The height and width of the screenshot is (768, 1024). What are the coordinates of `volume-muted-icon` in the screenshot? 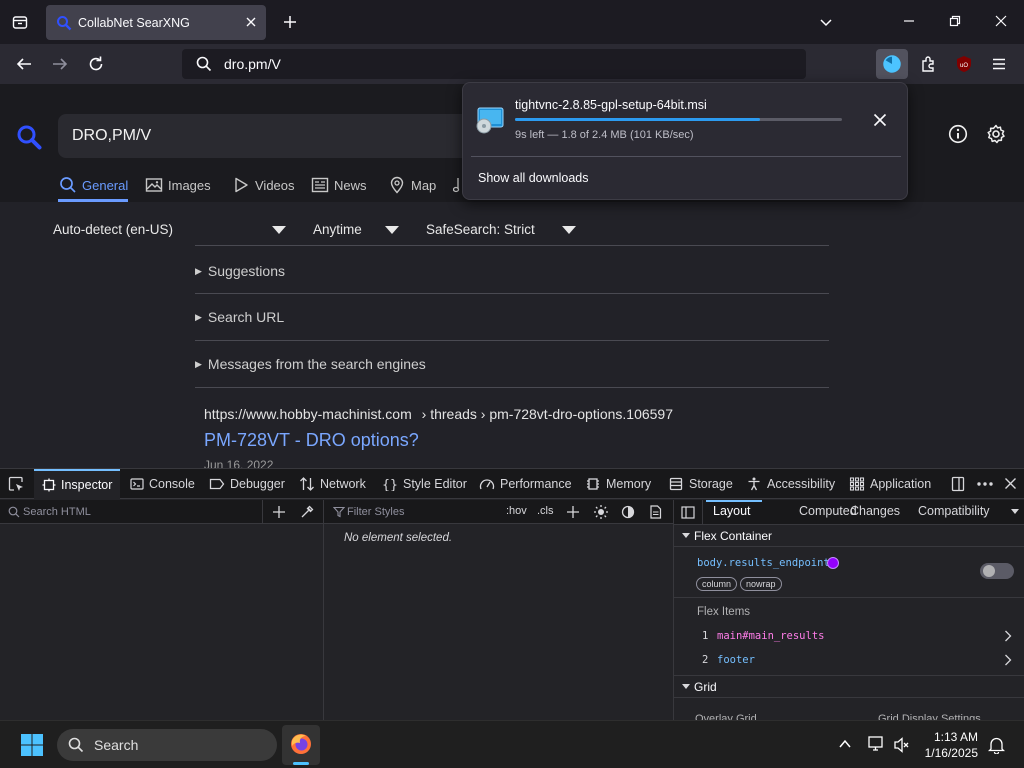 It's located at (902, 745).